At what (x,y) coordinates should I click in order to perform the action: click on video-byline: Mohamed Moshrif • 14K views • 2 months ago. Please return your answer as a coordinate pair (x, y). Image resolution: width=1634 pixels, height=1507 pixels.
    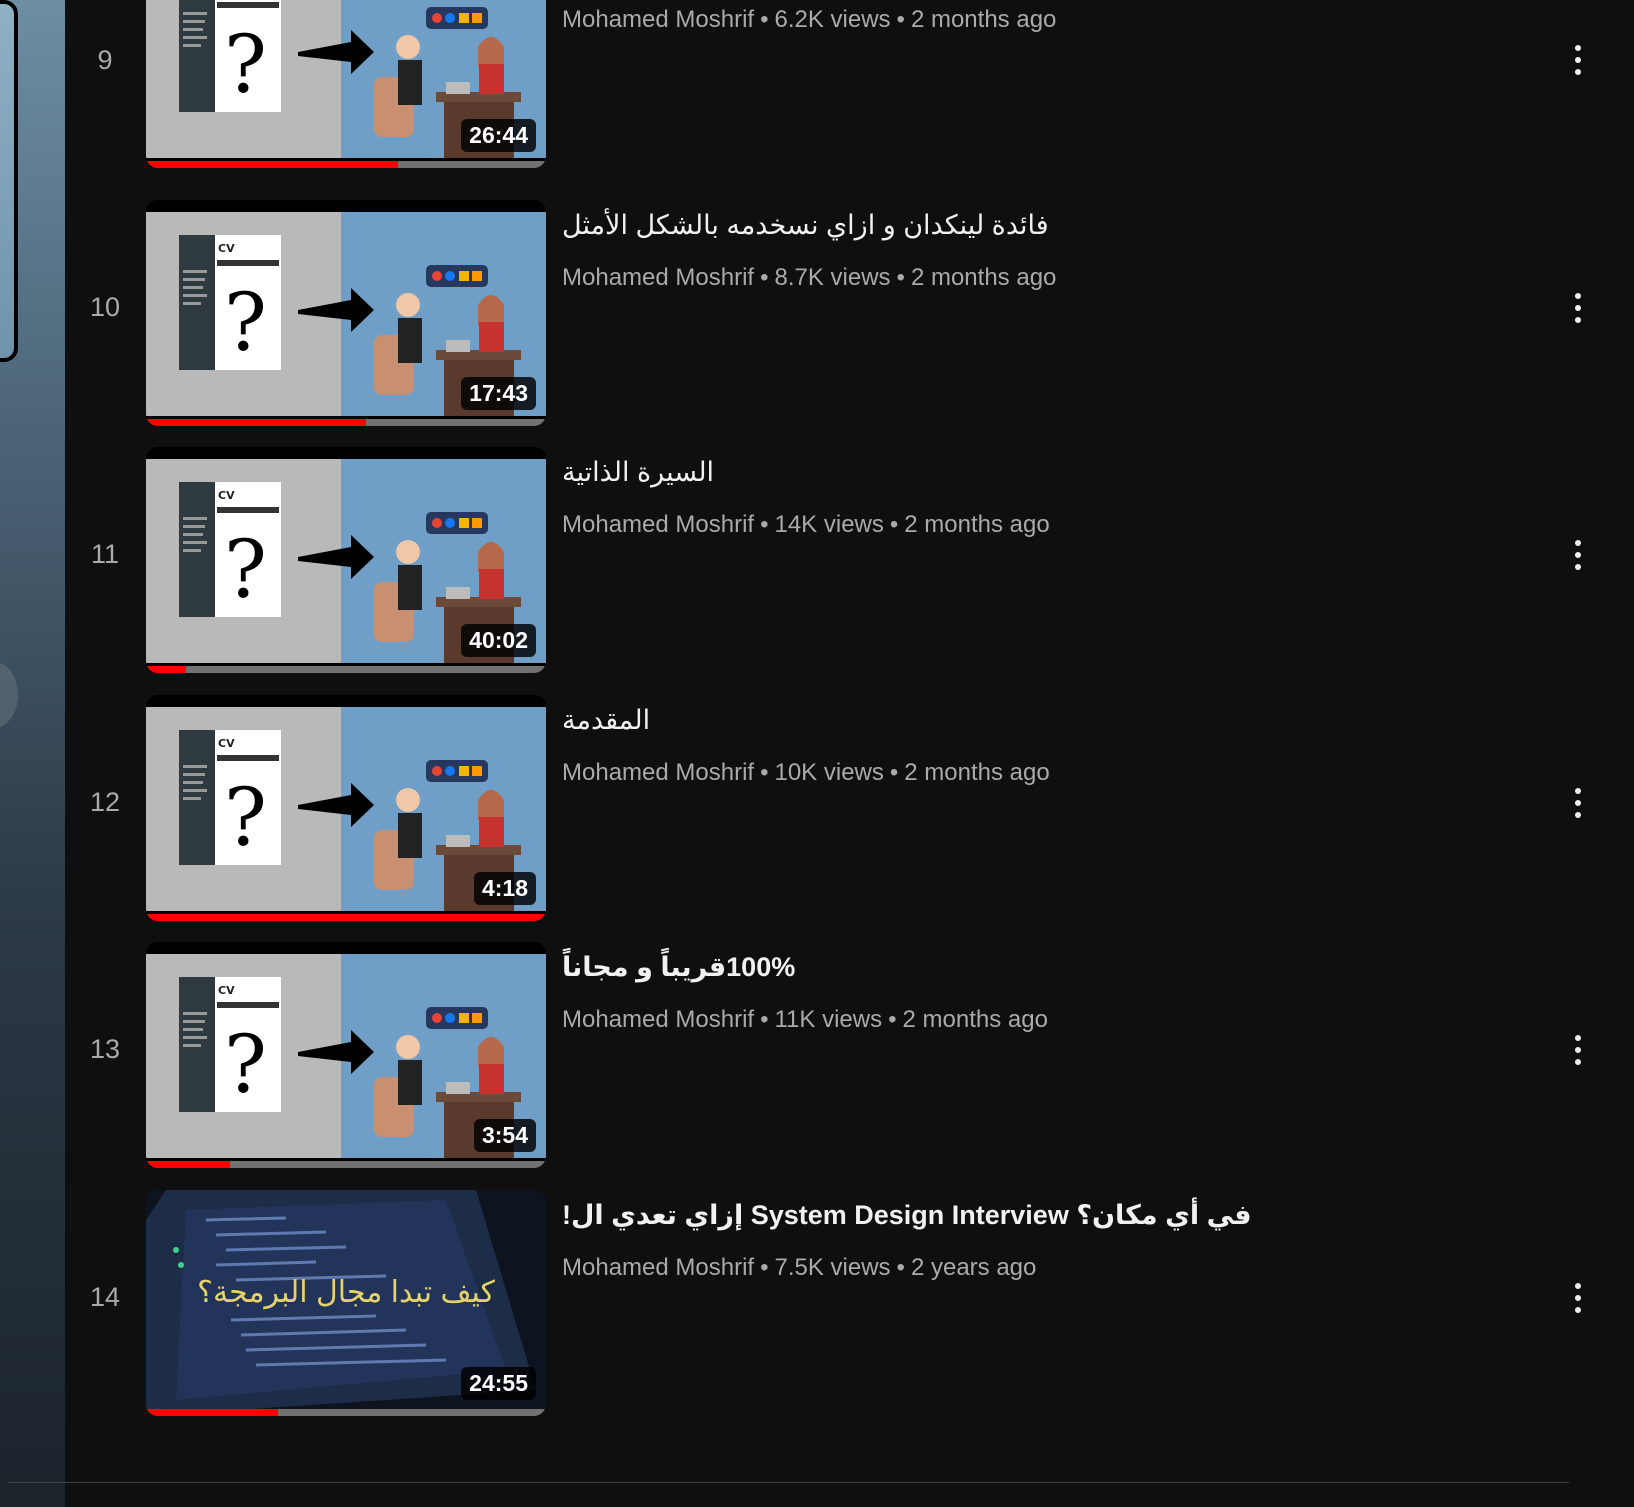
    Looking at the image, I should click on (1012, 525).